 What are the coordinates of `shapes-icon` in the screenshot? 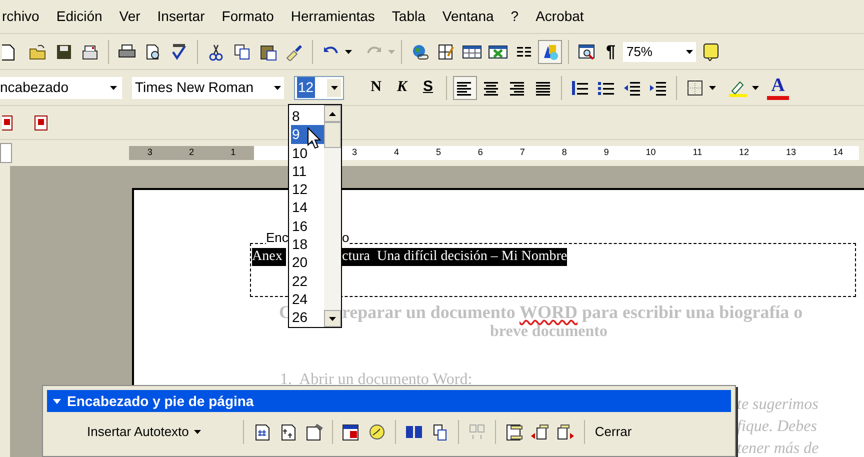 It's located at (550, 52).